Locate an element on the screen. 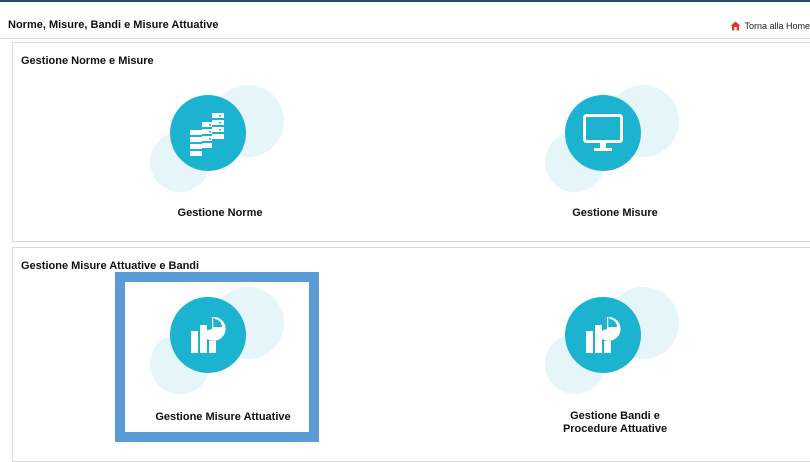  tile-label: Gestione Norme is located at coordinates (220, 213).